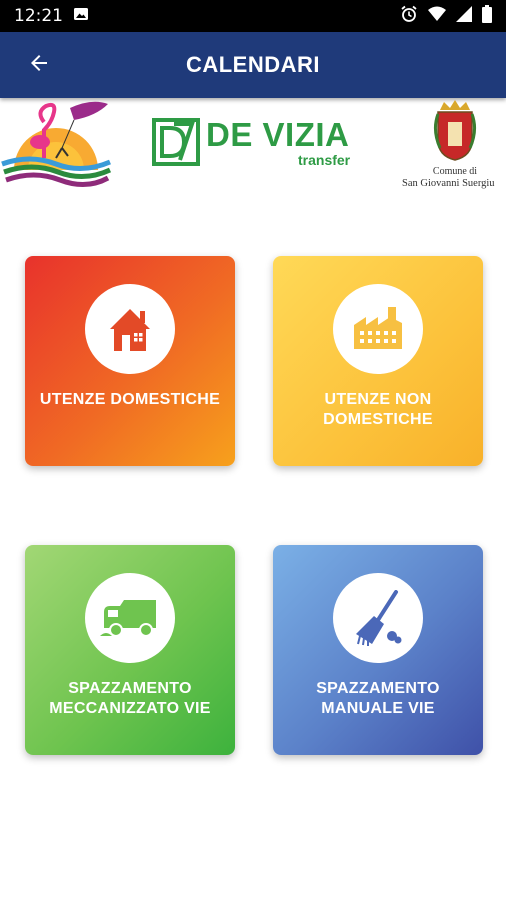 Image resolution: width=506 pixels, height=900 pixels. Describe the element at coordinates (437, 16) in the screenshot. I see `wifi-icon` at that location.